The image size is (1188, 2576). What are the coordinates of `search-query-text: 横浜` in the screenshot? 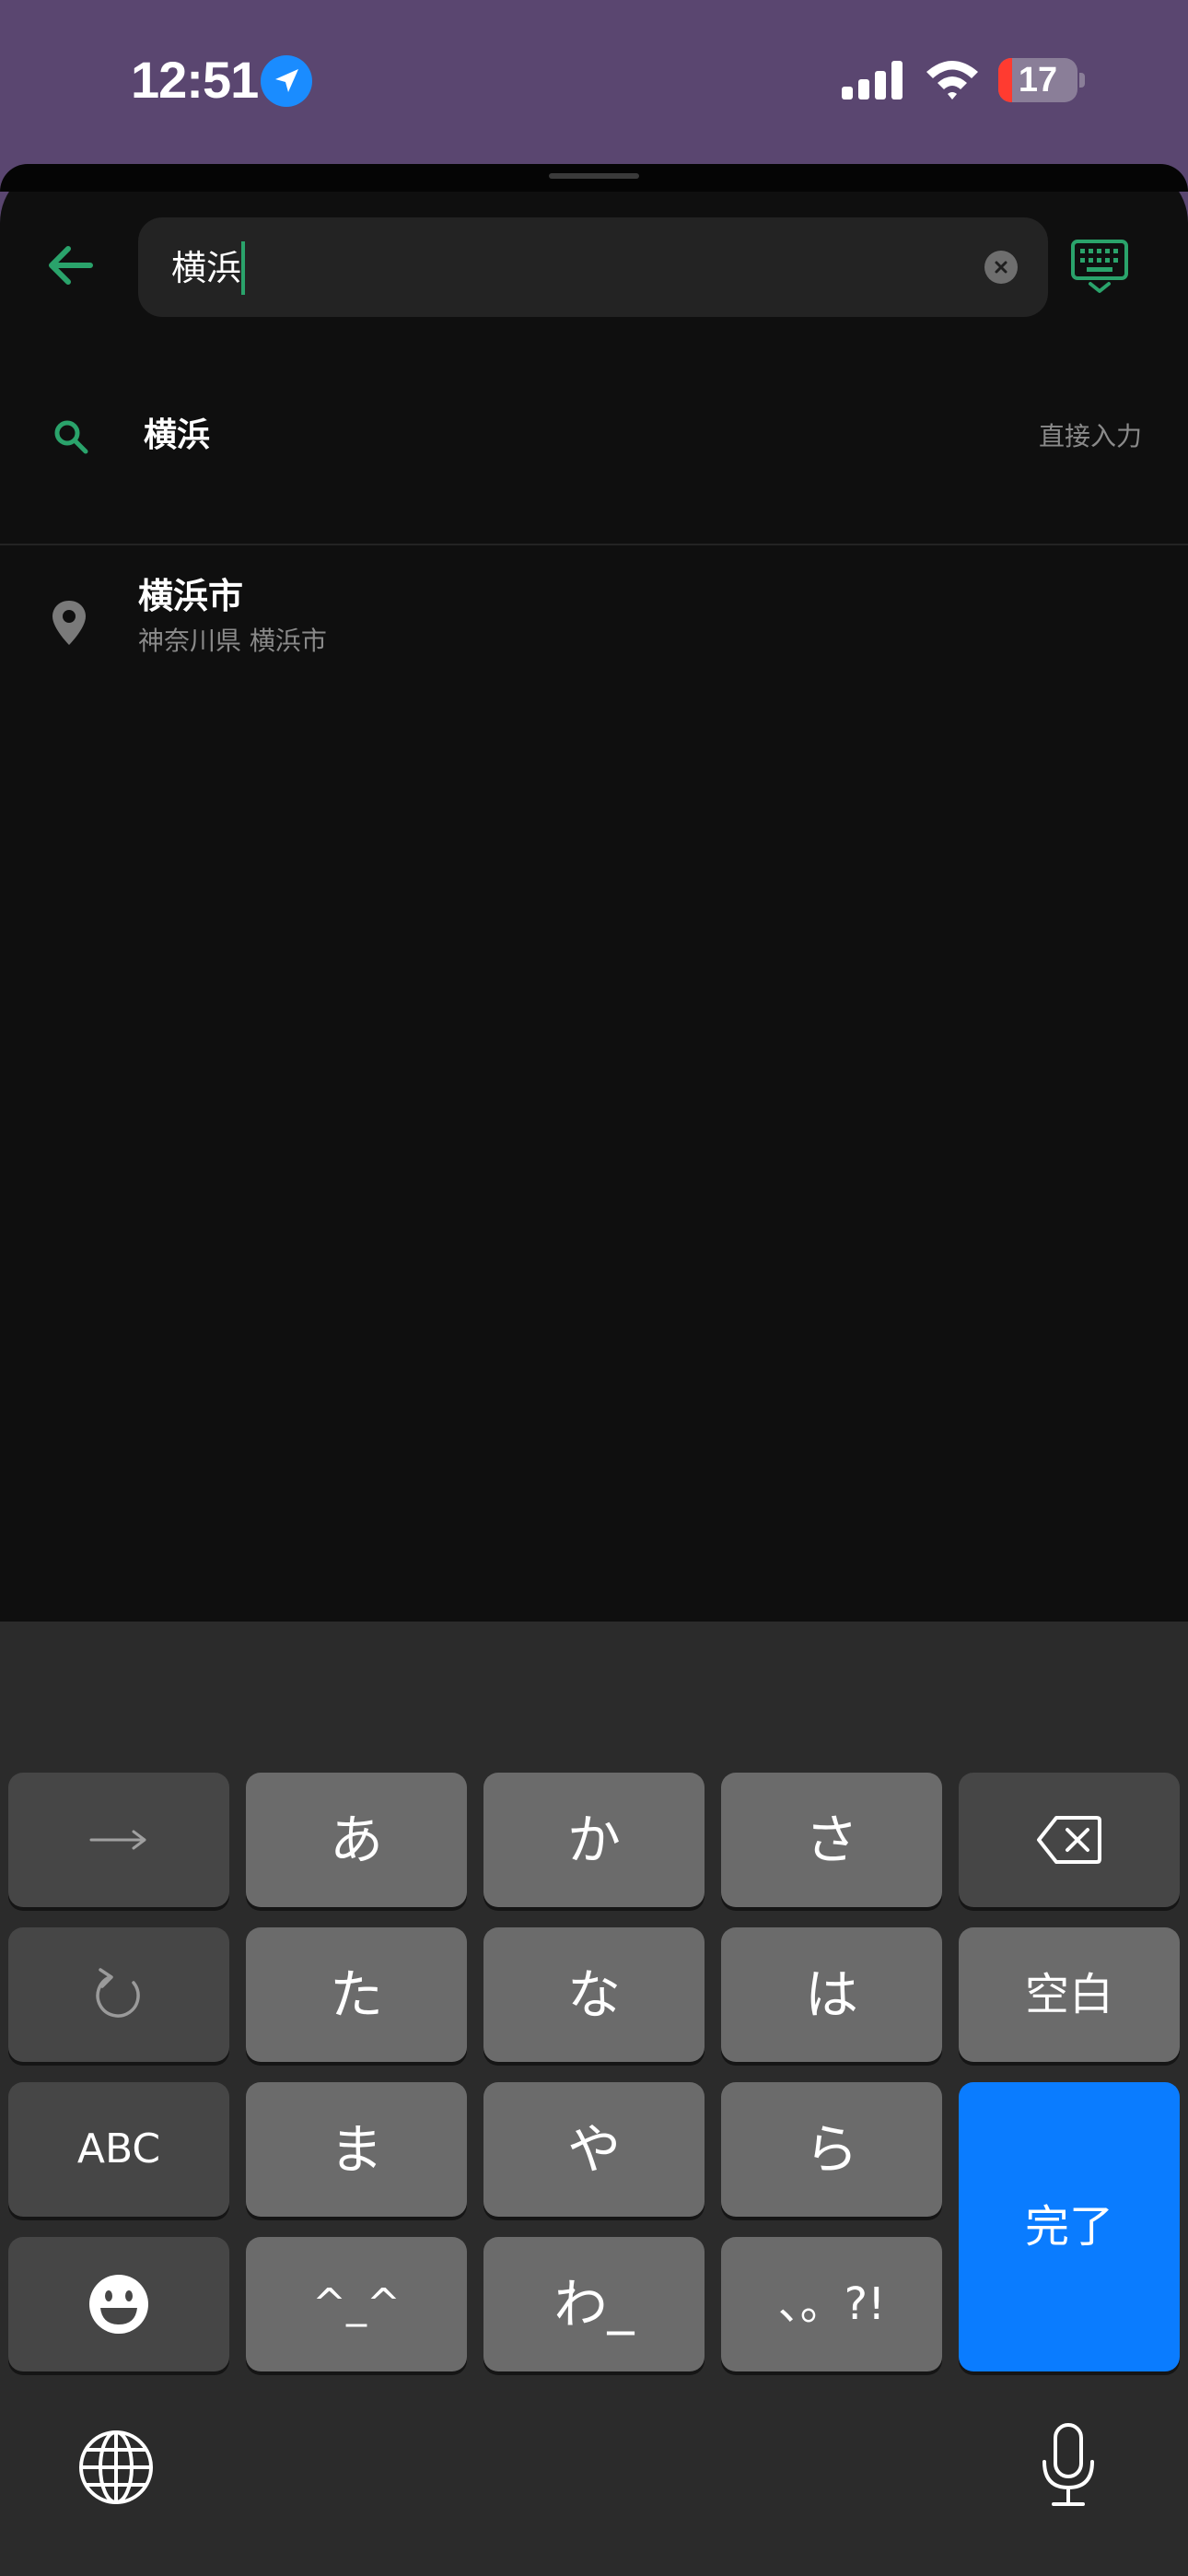 It's located at (206, 268).